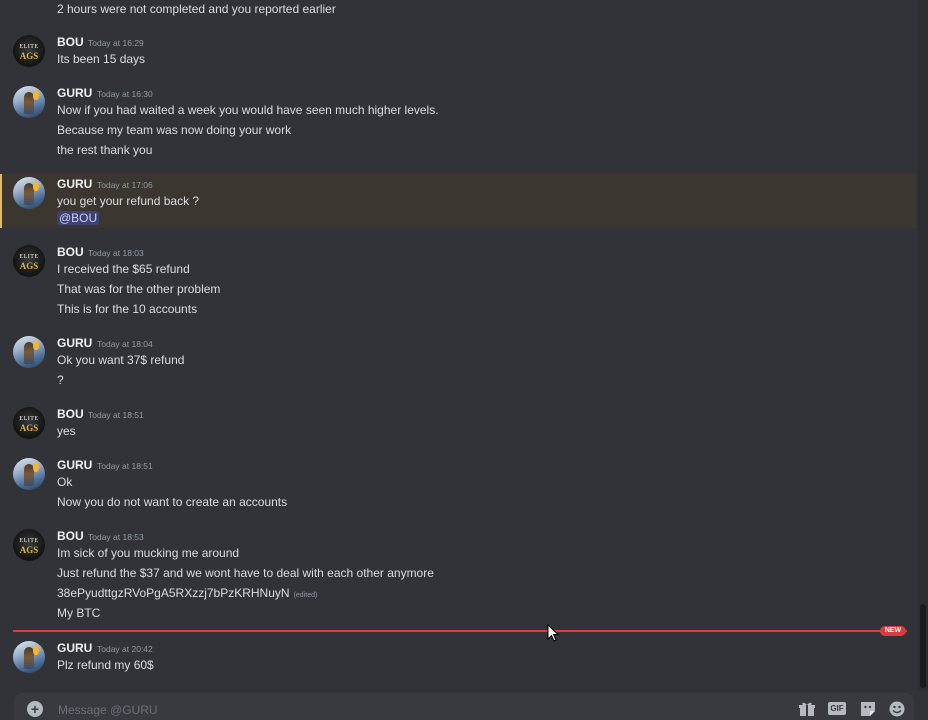 This screenshot has width=928, height=720. What do you see at coordinates (79, 613) in the screenshot?
I see `message-line: My BTC` at bounding box center [79, 613].